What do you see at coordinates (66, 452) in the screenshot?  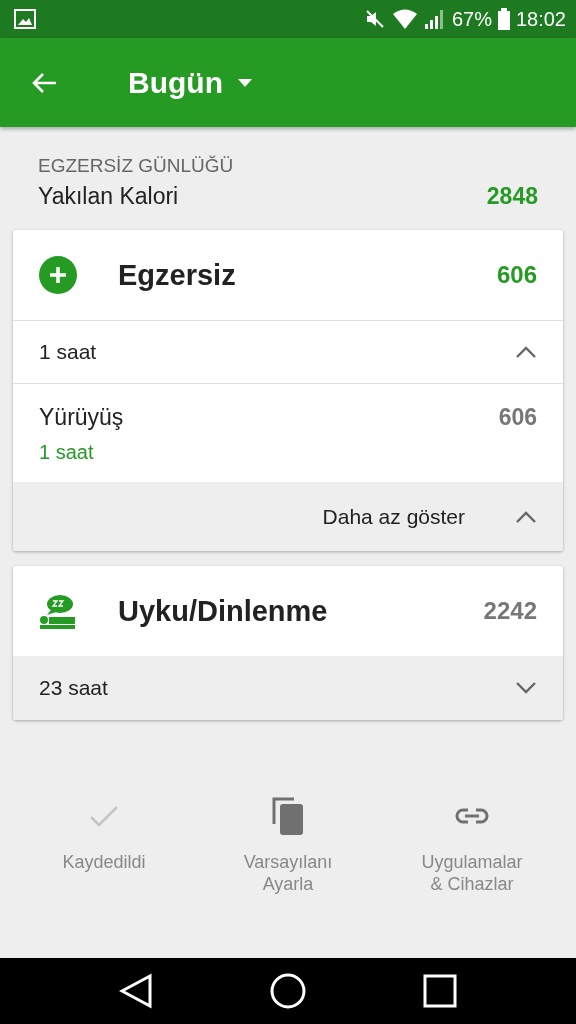 I see `activity-duration: 1 saat` at bounding box center [66, 452].